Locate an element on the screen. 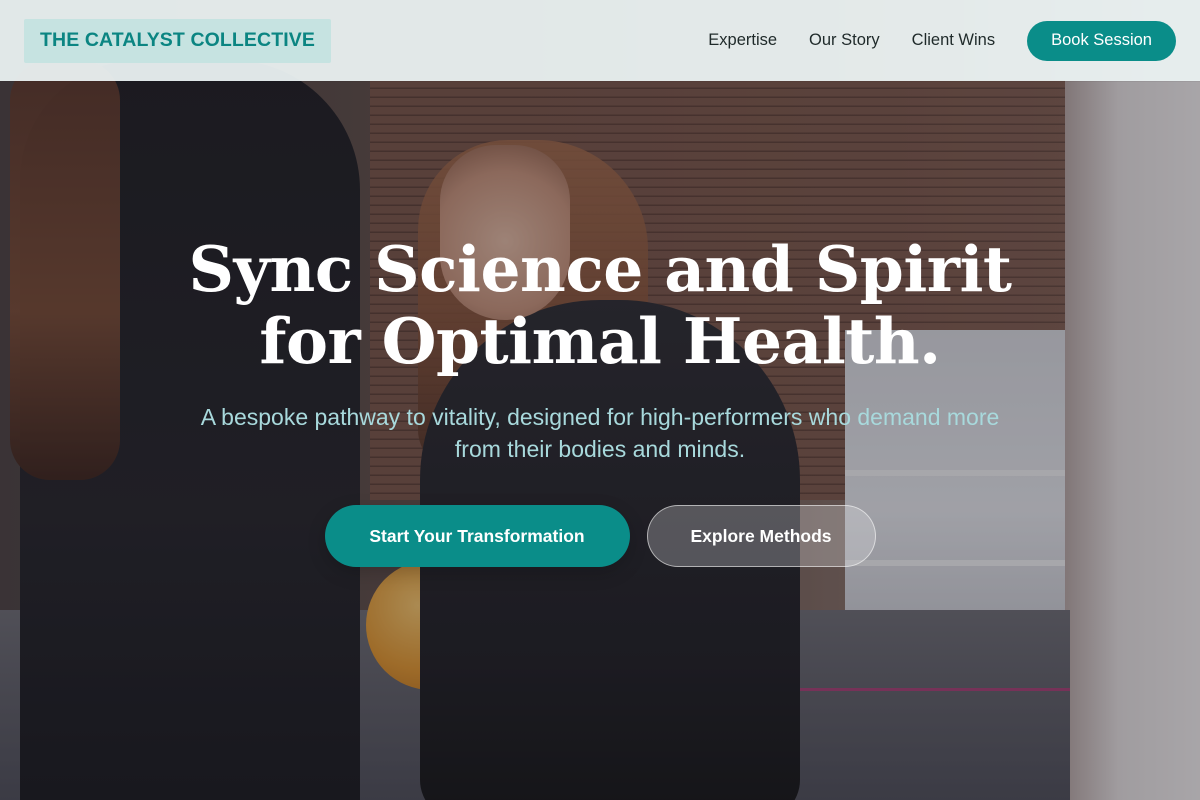  nav-links: Expertise Our Story Client Wins is located at coordinates (851, 40).